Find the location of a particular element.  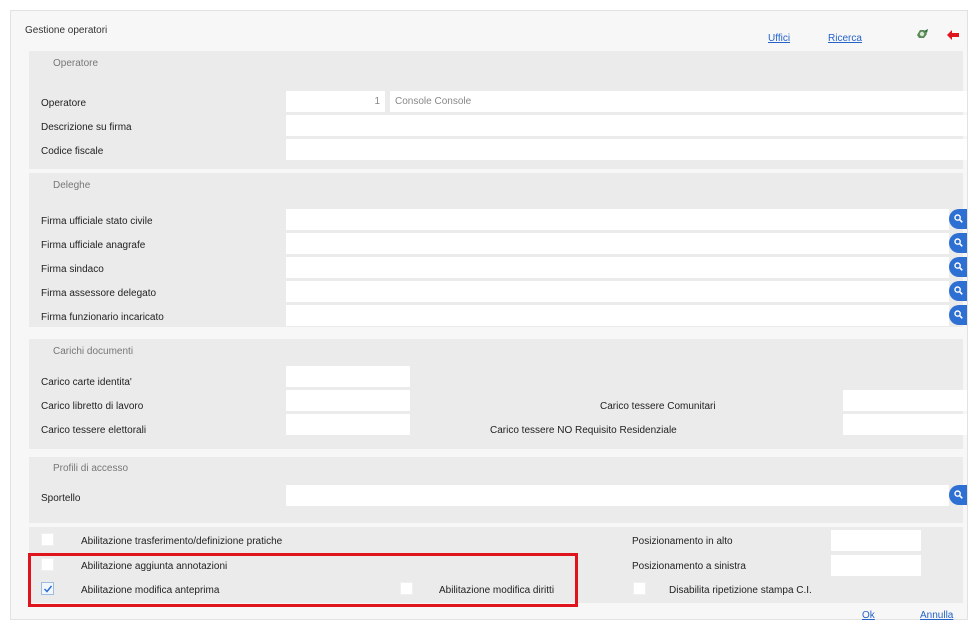

anteprima-checkbox is located at coordinates (47, 588).